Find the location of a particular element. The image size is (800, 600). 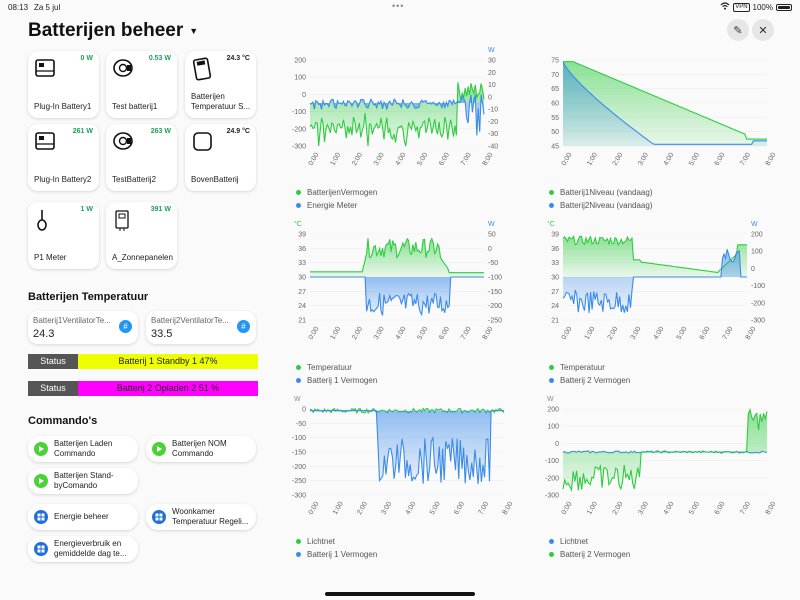

multitasking-dots-icon: ••• is located at coordinates (398, 6).